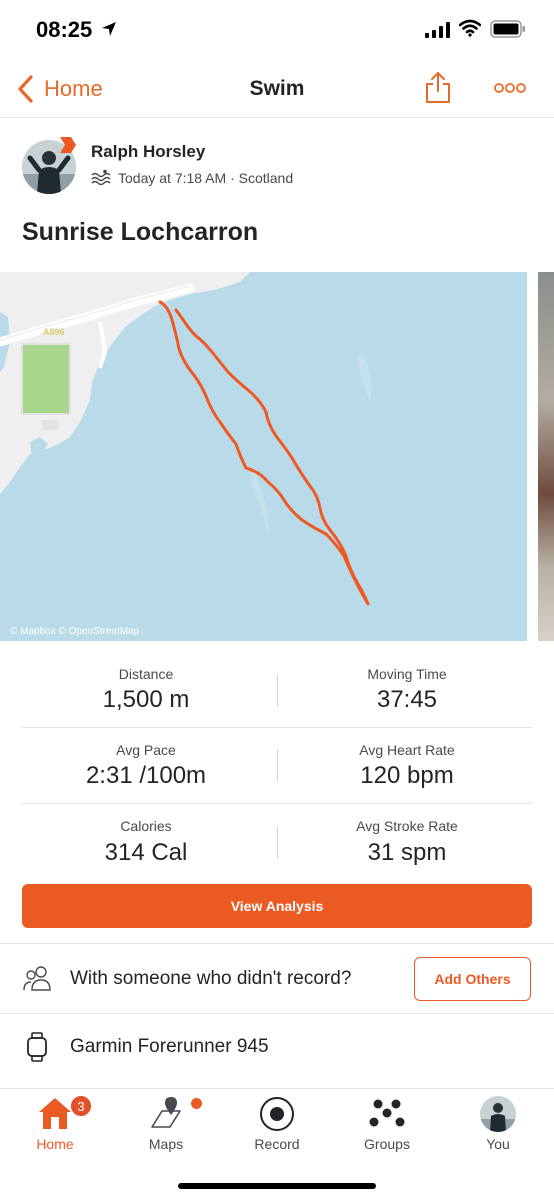  What do you see at coordinates (387, 1113) in the screenshot?
I see `groups-icon` at bounding box center [387, 1113].